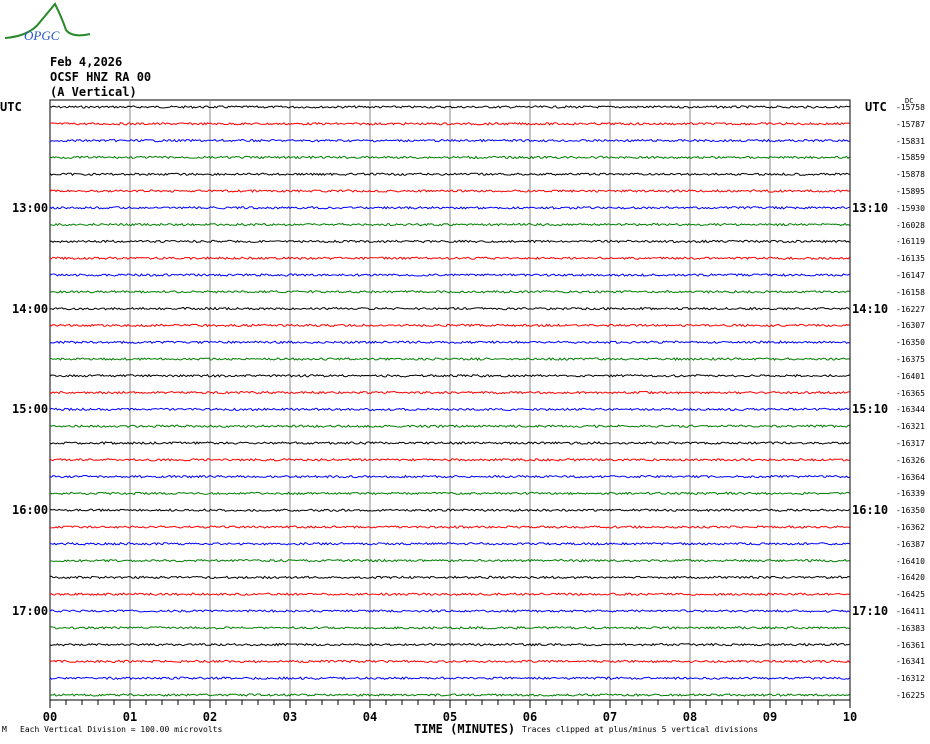  Describe the element at coordinates (530, 717) in the screenshot. I see `x-tick-label: 06` at that location.